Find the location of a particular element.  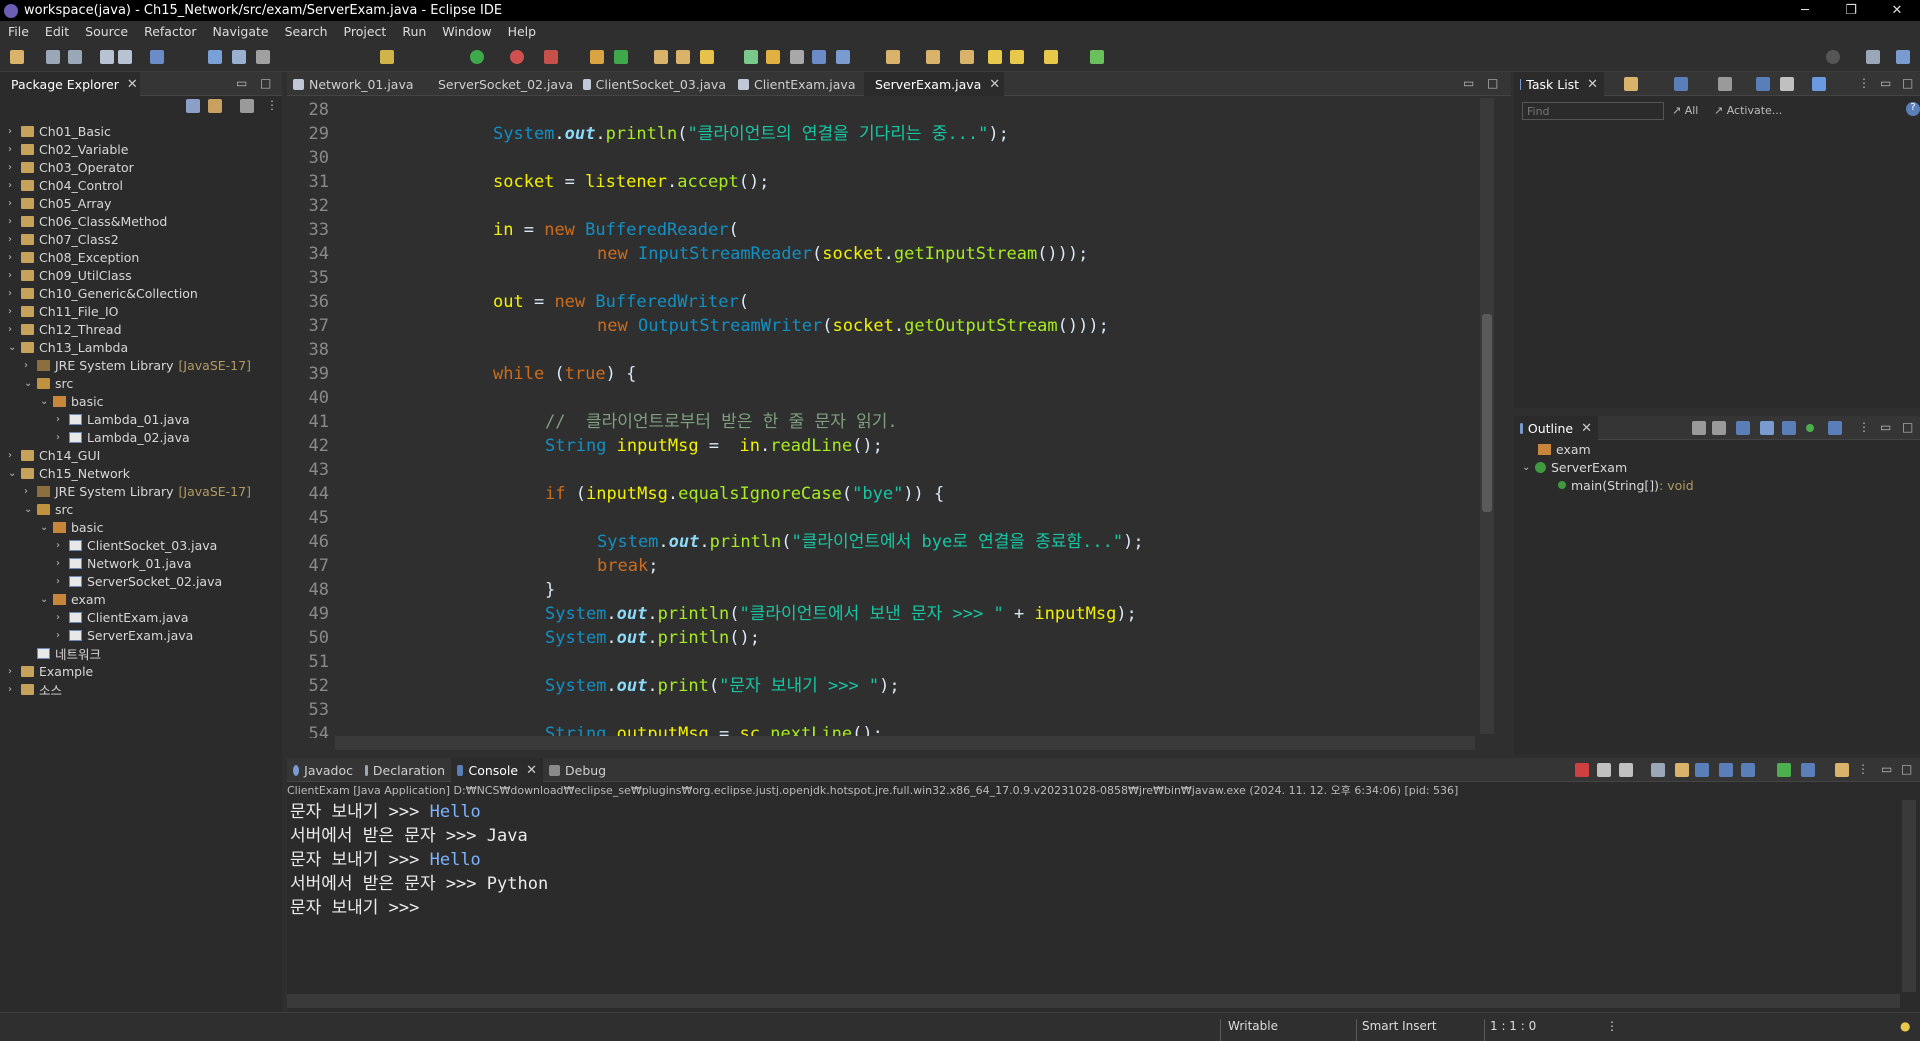

menu-navigate: Navigate is located at coordinates (241, 31).